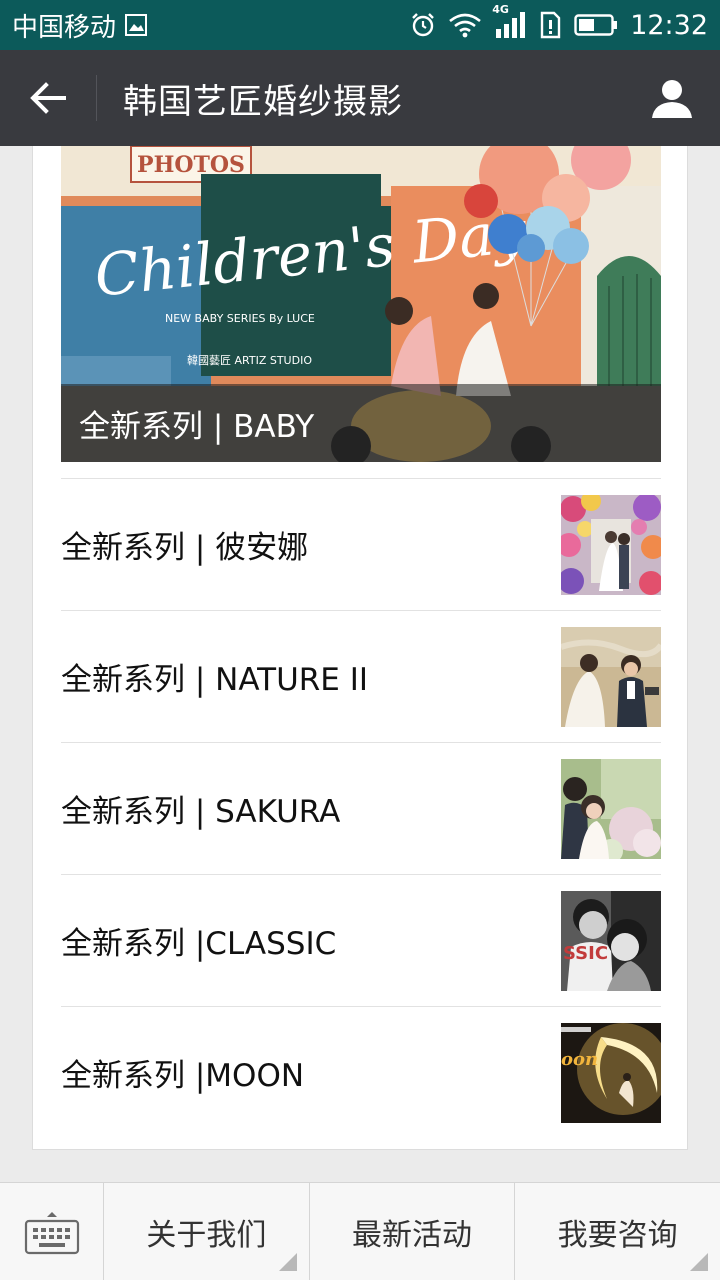  Describe the element at coordinates (361, 1072) in the screenshot. I see `list-item: 全新系列 |MOON oon` at that location.